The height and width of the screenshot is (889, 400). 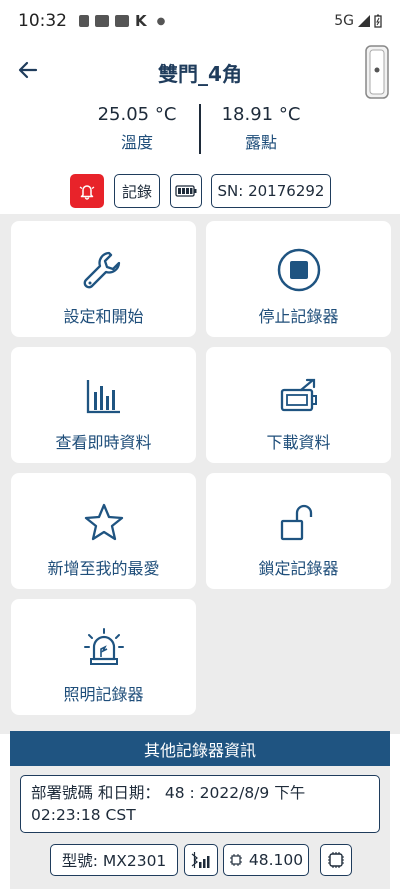 I want to click on alarm-chip, so click(x=87, y=191).